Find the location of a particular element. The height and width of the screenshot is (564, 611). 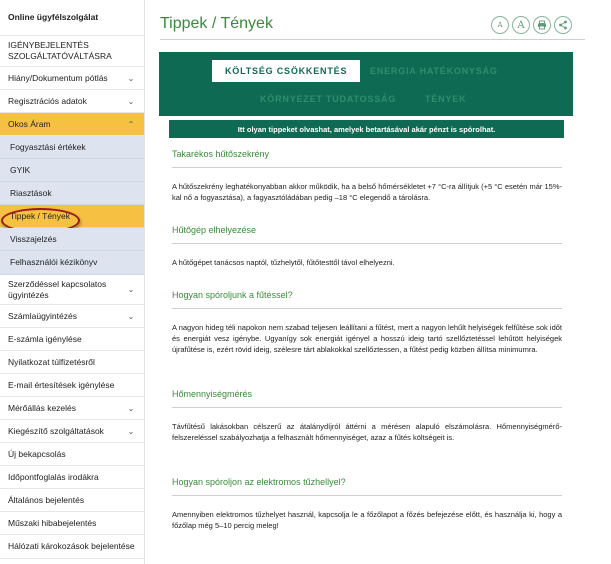

sidebar-item-szamlaugyintezes: Számlaügyintézés ⌄ is located at coordinates (72, 316).